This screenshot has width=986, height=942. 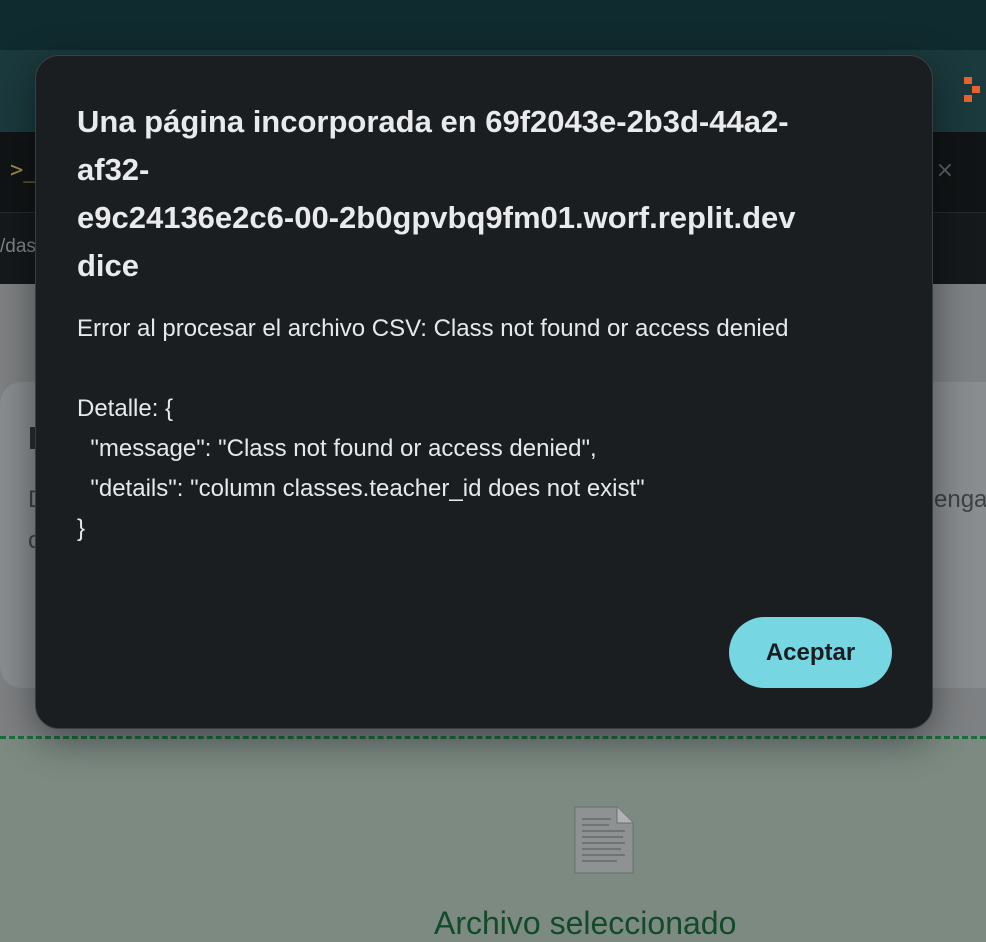 I want to click on replit-logo-icon, so click(x=975, y=90).